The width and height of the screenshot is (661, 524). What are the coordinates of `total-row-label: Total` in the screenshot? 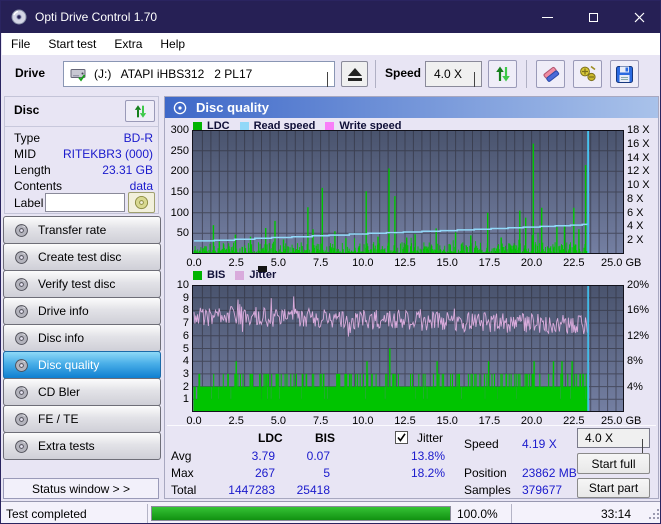 It's located at (184, 490).